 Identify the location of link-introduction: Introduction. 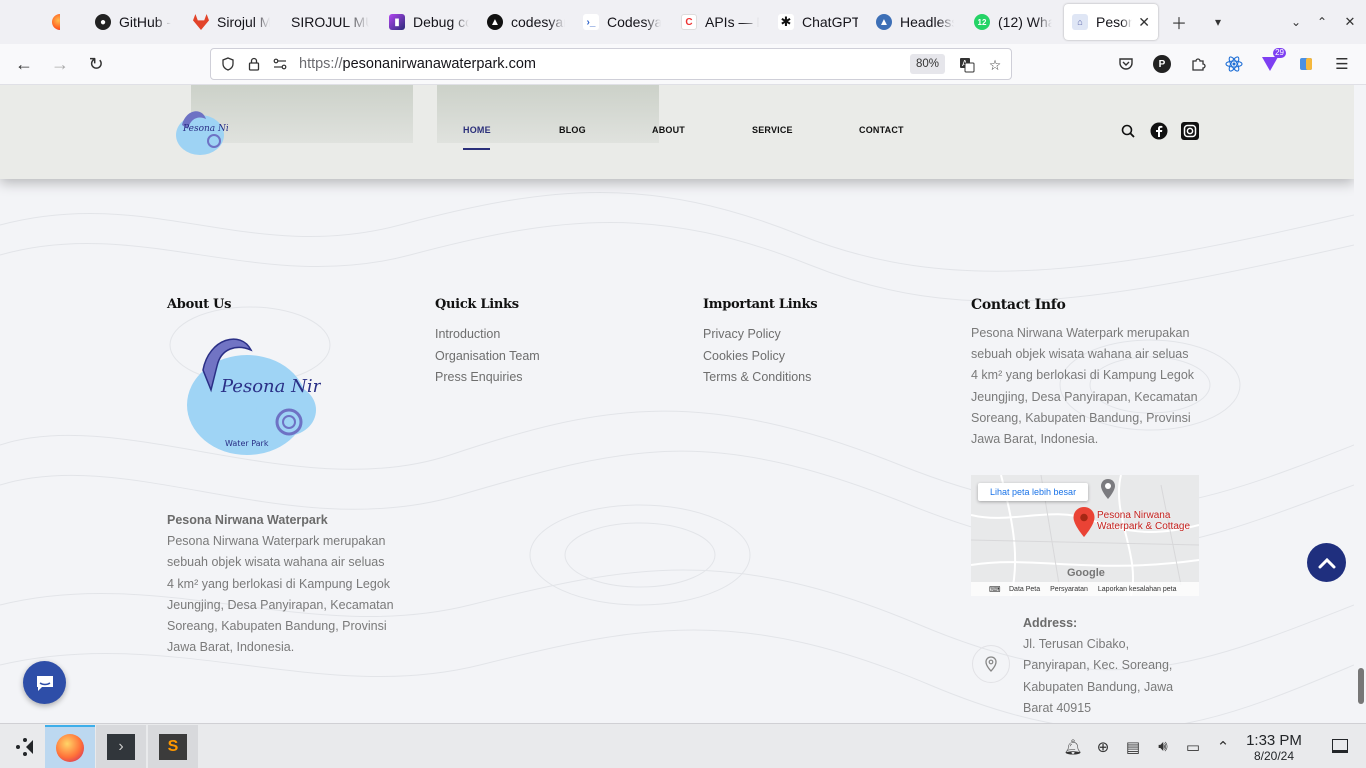
(555, 335).